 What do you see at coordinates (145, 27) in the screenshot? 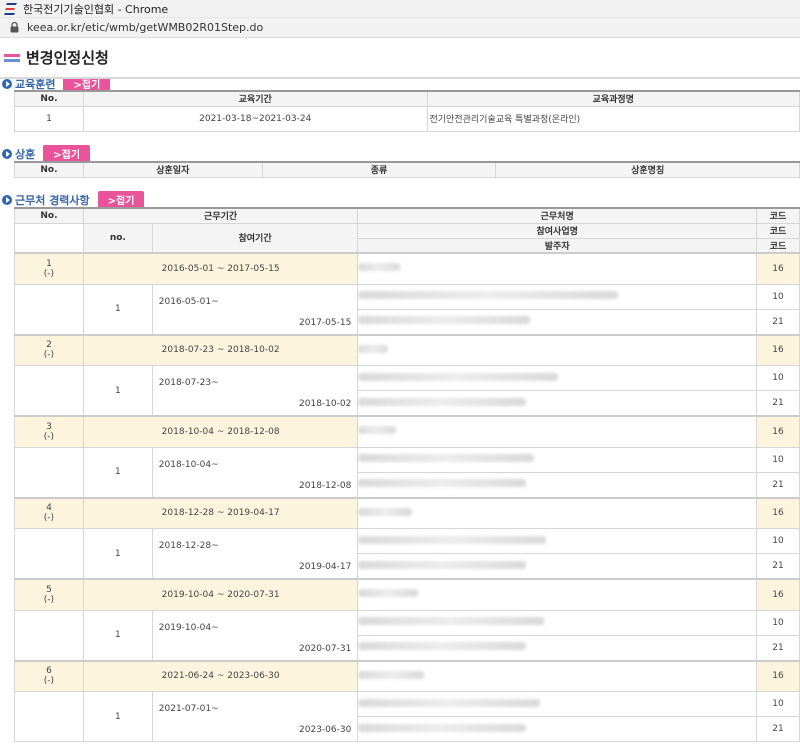
I see `url-text: keea.or.kr/etic/wmb/getWMB02R01Step.do` at bounding box center [145, 27].